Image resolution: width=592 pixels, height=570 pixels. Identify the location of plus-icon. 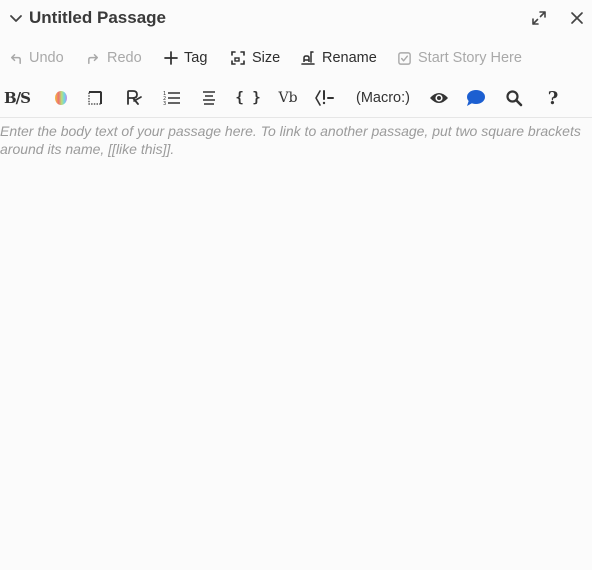
(171, 58).